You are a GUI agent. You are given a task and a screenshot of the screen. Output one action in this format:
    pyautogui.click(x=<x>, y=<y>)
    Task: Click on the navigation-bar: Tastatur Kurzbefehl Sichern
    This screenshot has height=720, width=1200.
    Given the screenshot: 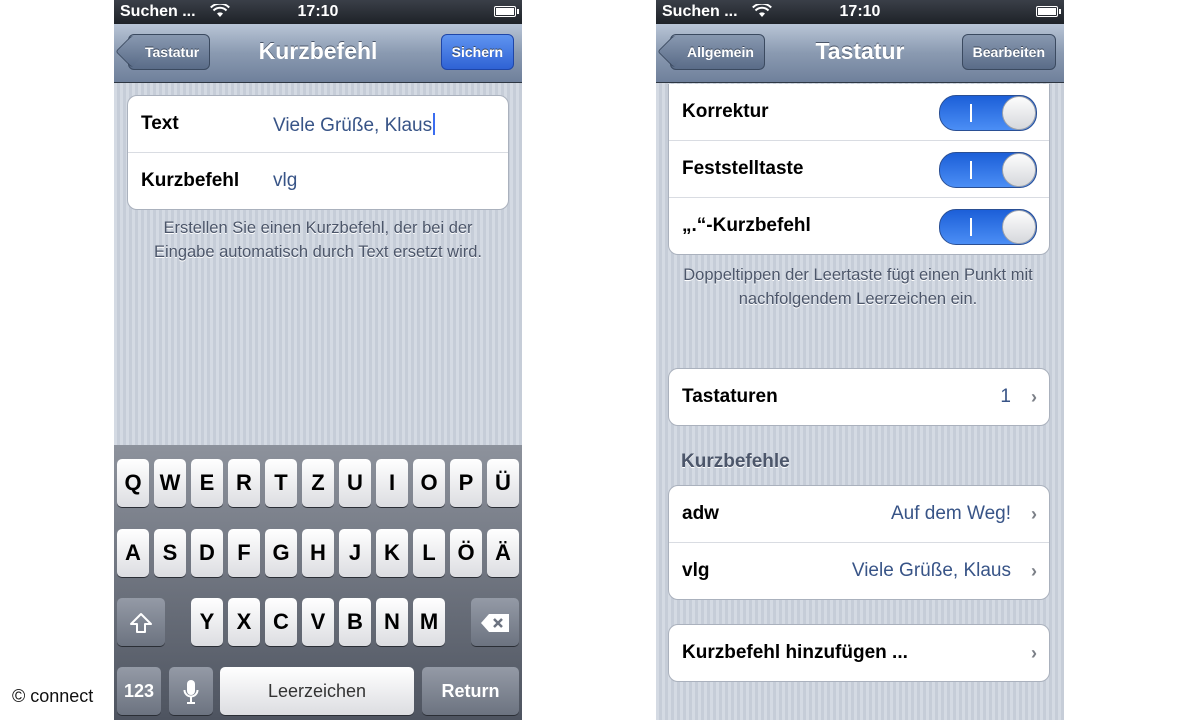 What is the action you would take?
    pyautogui.click(x=318, y=53)
    